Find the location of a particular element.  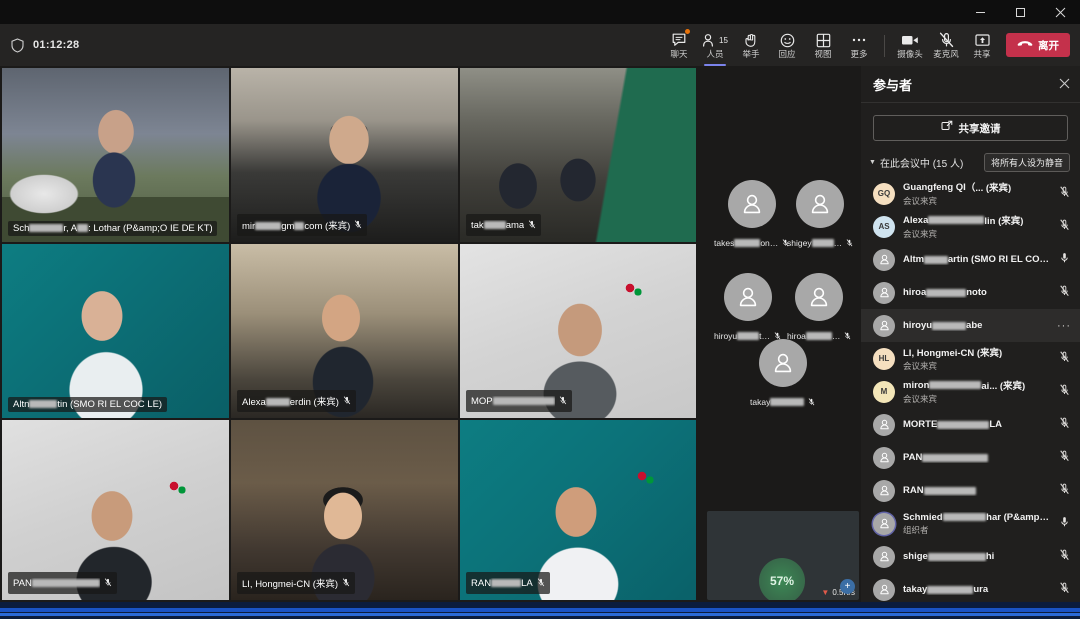

participant-row: GQ Guangfeng QI （... (来宾) 会议来宾 is located at coordinates (970, 193).